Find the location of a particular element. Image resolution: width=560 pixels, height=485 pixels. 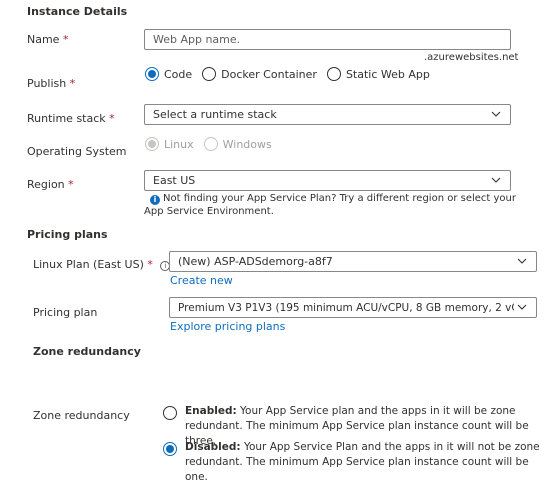

instance-details-heading: Instance Details is located at coordinates (77, 11).